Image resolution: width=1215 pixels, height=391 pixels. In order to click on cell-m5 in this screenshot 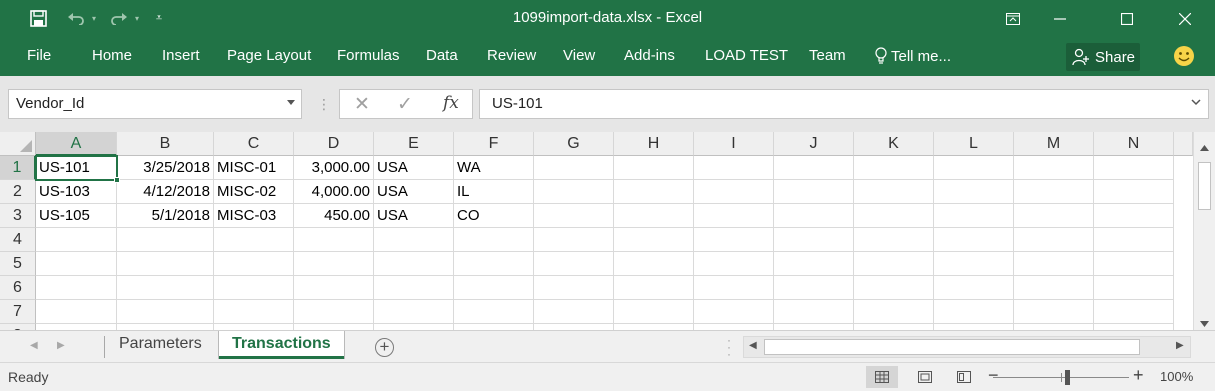, I will do `click(1054, 264)`.